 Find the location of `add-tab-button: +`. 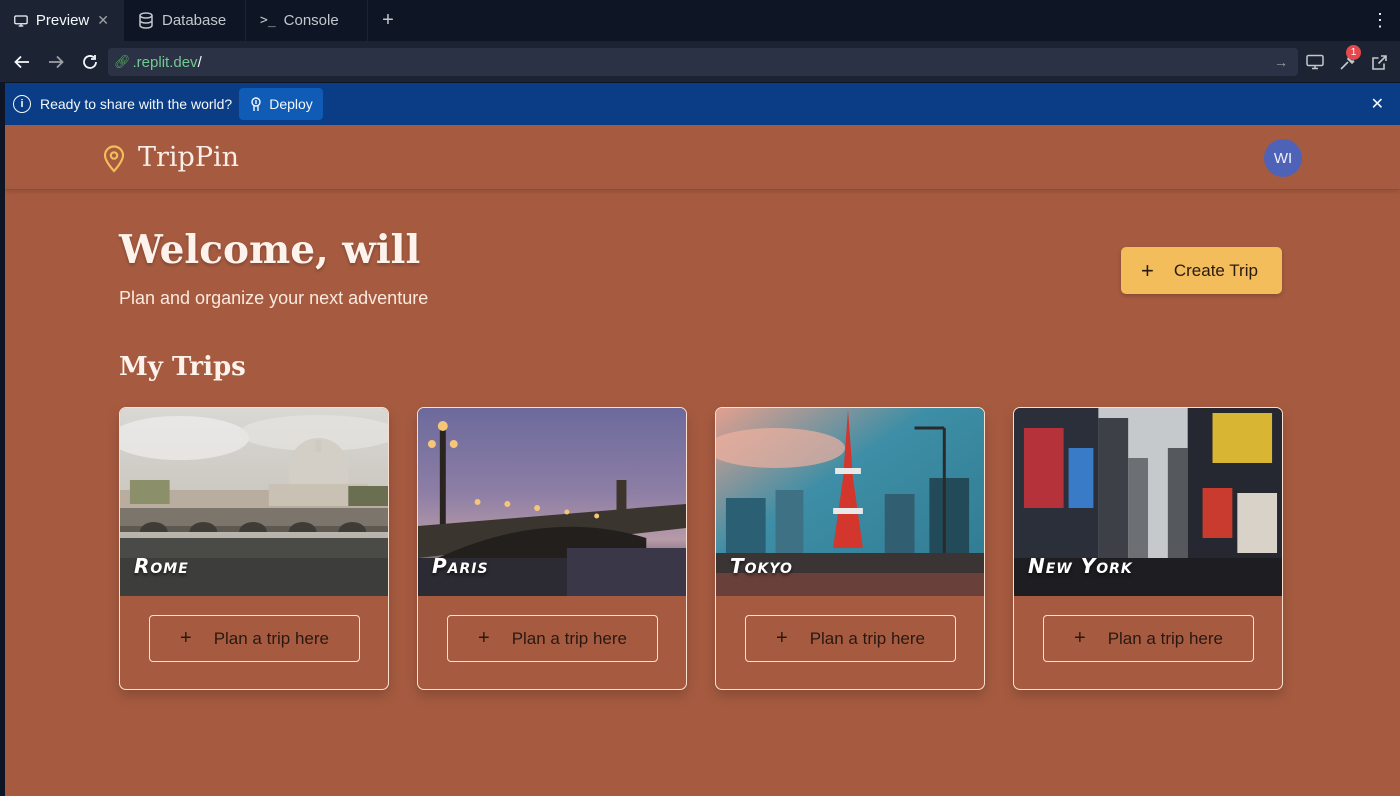

add-tab-button: + is located at coordinates (388, 20).